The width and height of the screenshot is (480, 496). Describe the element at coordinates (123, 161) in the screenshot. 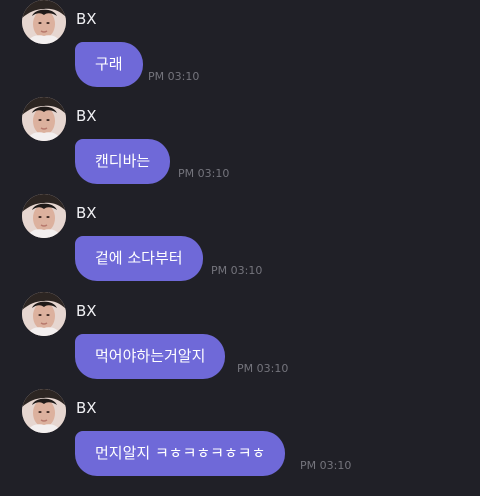

I see `message-bubble: 캔디바는` at that location.